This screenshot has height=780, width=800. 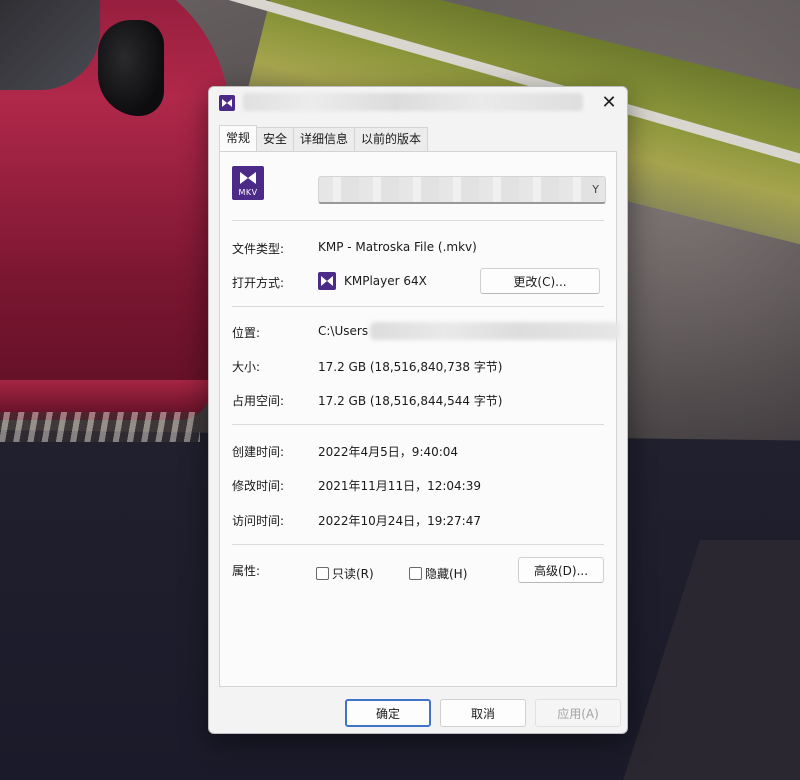 I want to click on file-type-value: KMP - Matroska File (.mkv), so click(x=397, y=247).